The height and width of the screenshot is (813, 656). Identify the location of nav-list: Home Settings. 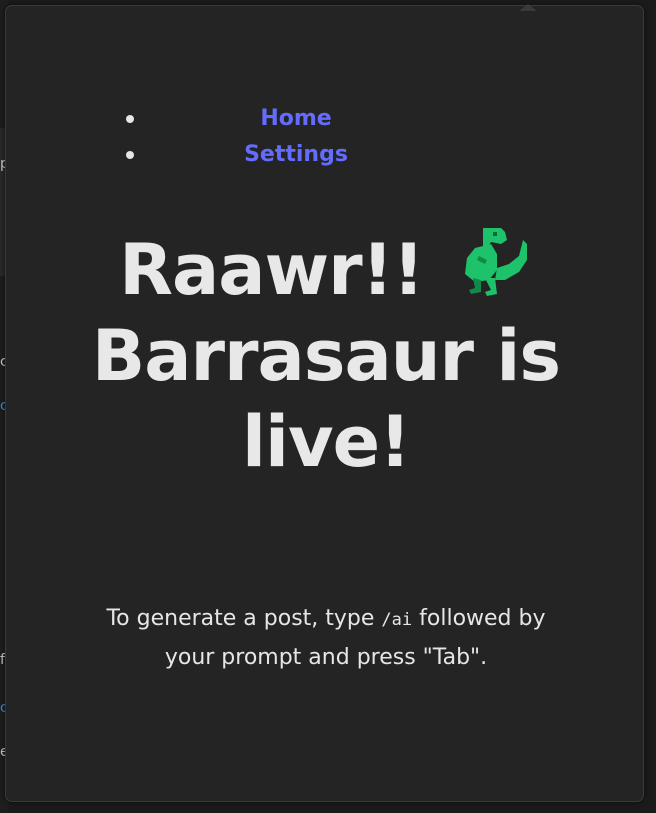
(266, 137).